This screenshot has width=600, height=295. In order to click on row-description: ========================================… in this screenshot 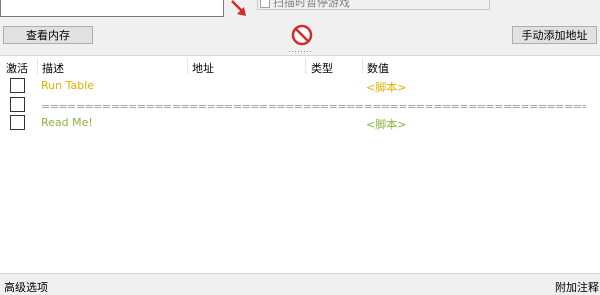, I will do `click(313, 106)`.